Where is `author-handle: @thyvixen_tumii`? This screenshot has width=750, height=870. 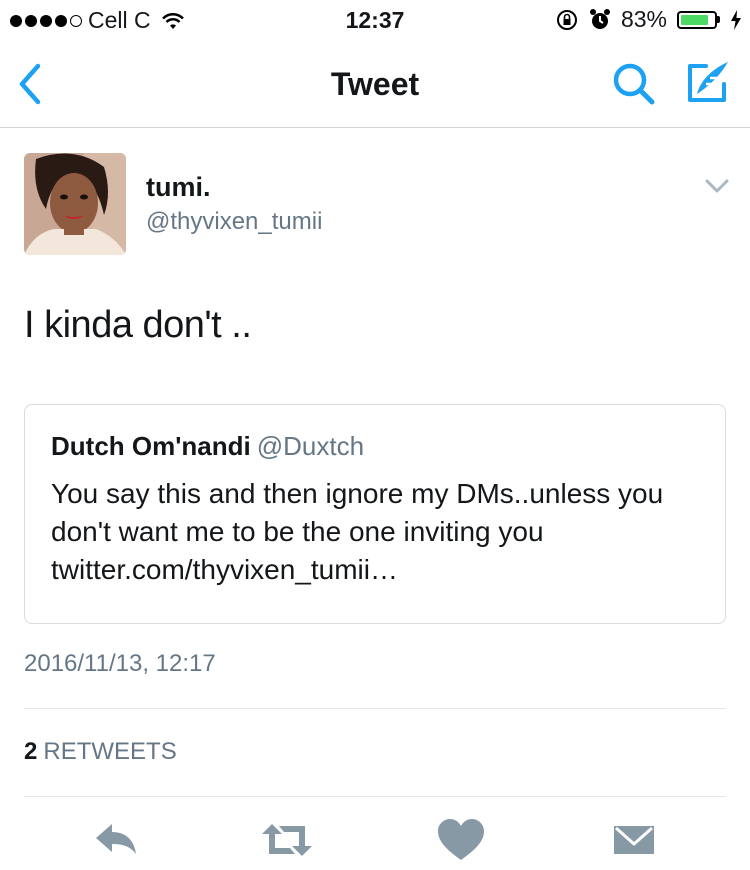 author-handle: @thyvixen_tumii is located at coordinates (234, 222).